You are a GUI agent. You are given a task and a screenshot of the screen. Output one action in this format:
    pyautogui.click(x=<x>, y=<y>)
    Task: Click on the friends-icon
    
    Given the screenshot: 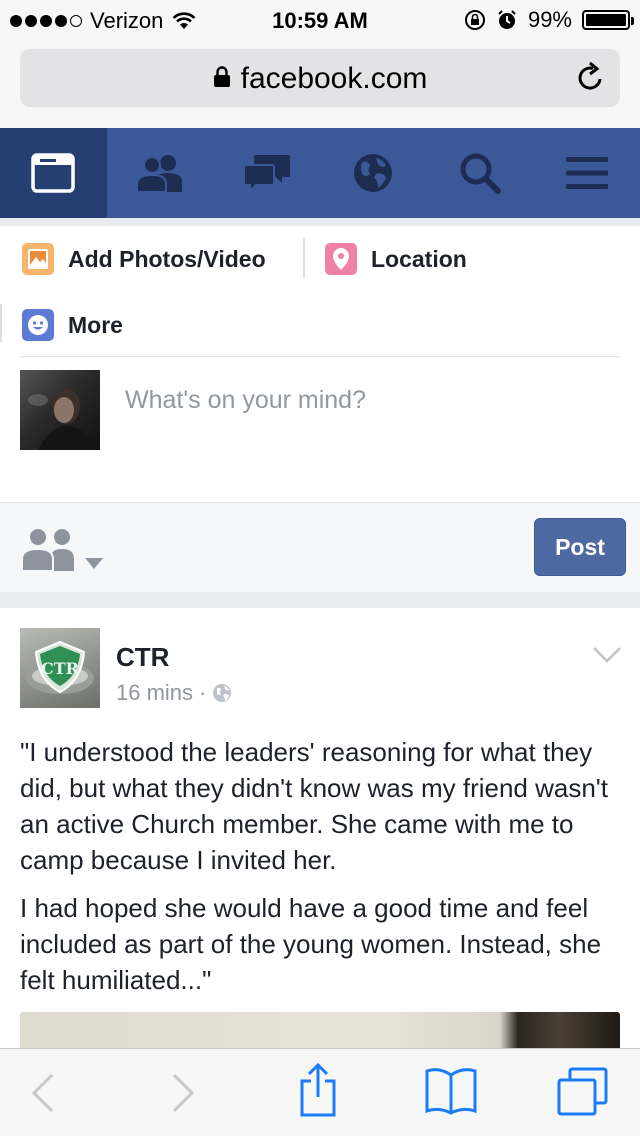 What is the action you would take?
    pyautogui.click(x=159, y=173)
    